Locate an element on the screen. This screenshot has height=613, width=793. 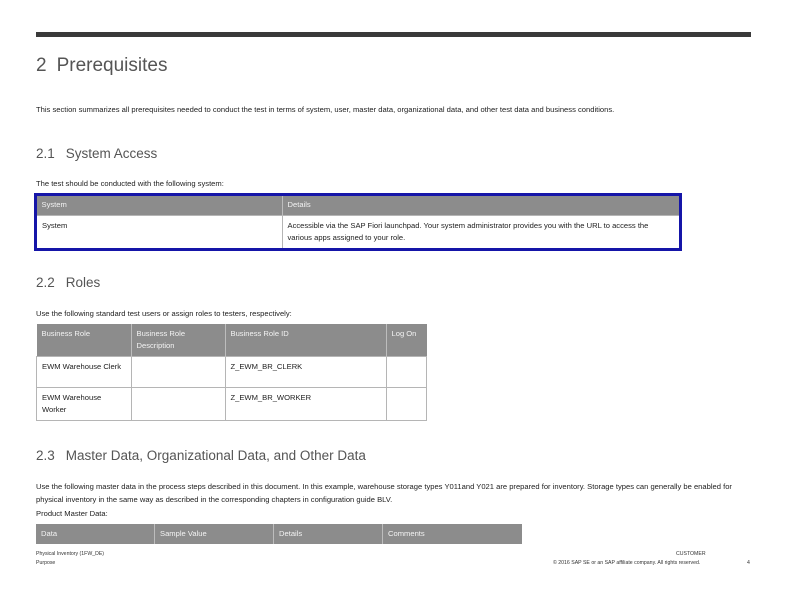
column-header: Business Role is located at coordinates (84, 340).